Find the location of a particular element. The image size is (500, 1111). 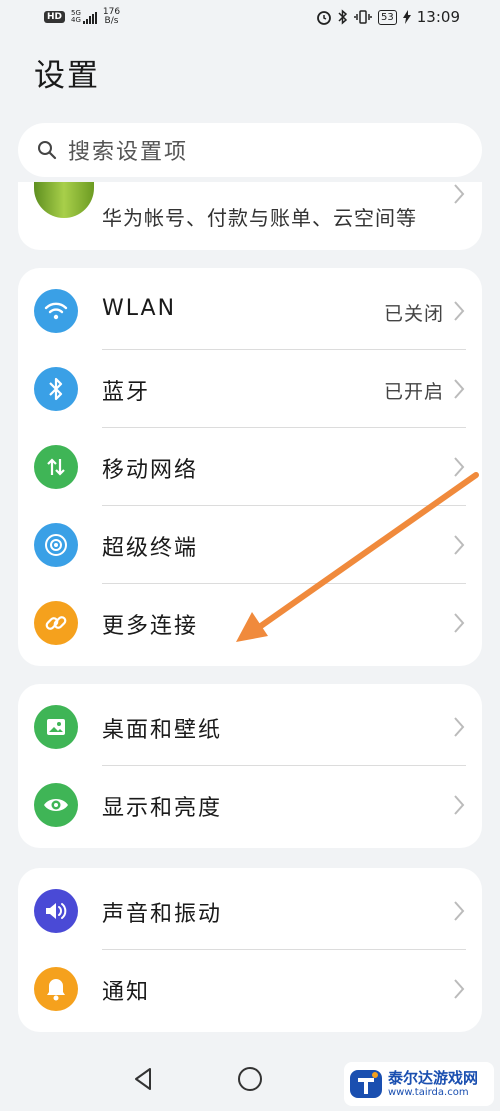

display-card: 桌面和壁纸 显示和亮度 is located at coordinates (250, 766).